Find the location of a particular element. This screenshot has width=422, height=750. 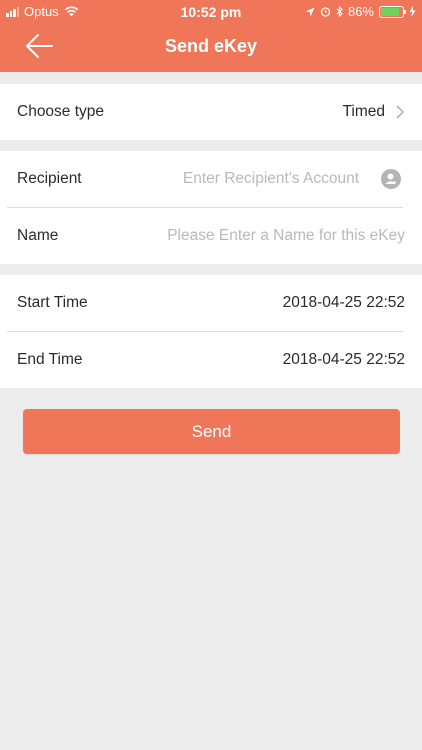

battery-icon is located at coordinates (392, 11).